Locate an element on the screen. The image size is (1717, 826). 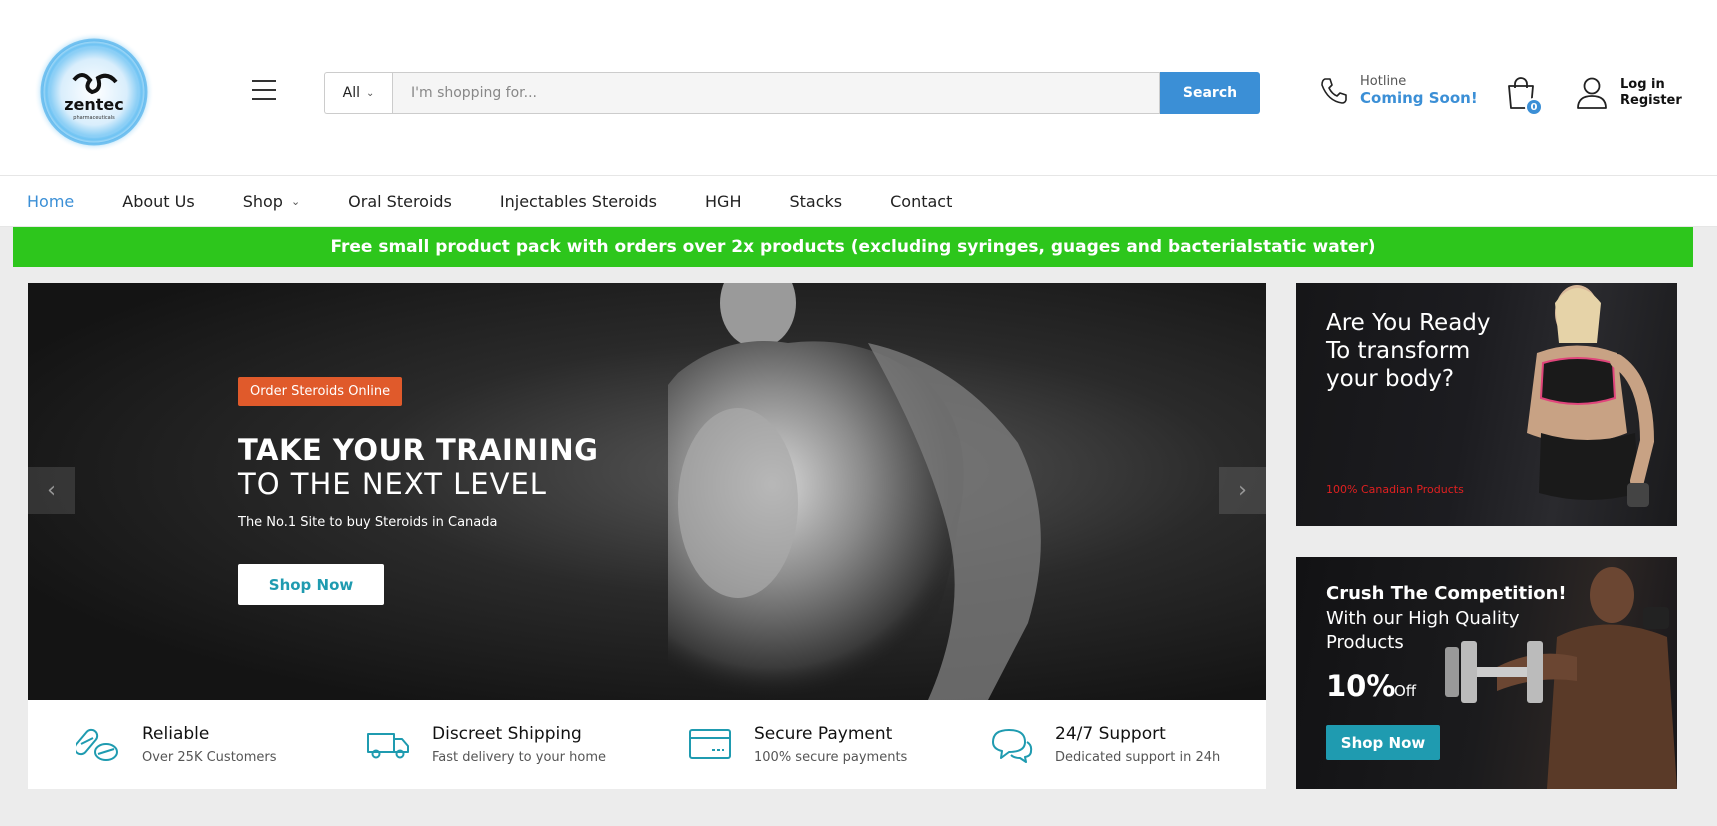
nav-label: Oral Steroids is located at coordinates (400, 201).